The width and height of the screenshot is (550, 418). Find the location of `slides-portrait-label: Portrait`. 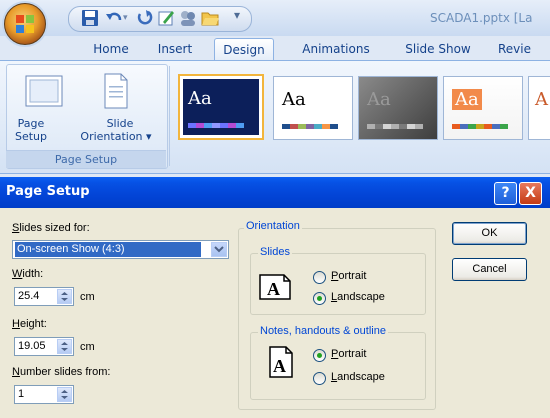

slides-portrait-label: Portrait is located at coordinates (348, 276).